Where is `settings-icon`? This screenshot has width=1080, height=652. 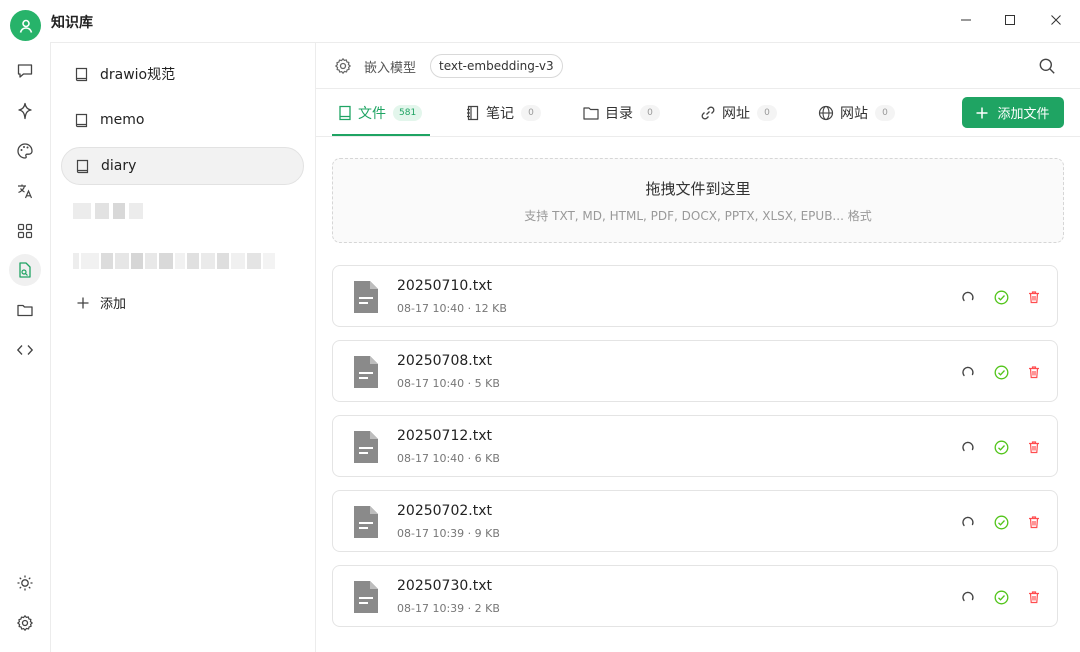 settings-icon is located at coordinates (343, 66).